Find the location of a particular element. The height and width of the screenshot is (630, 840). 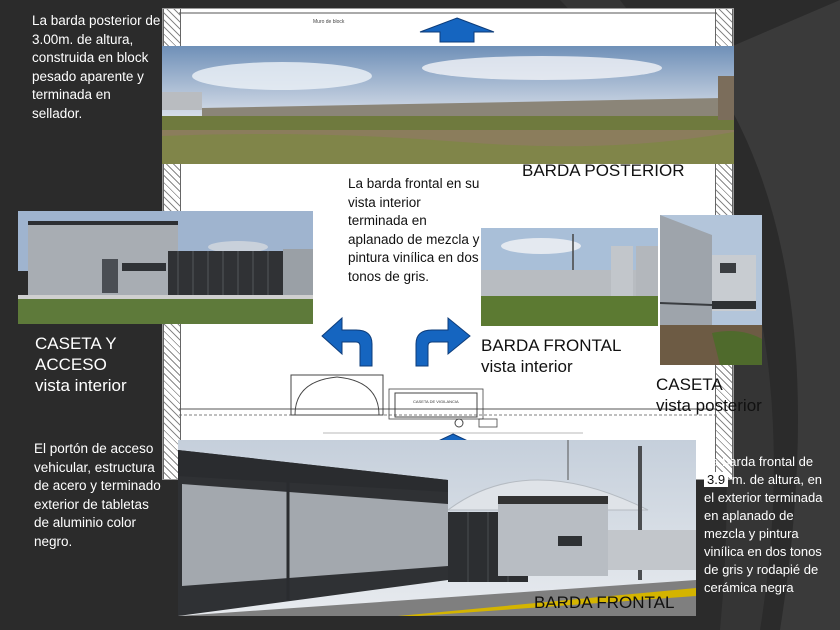

caption-barda-frontal-interior: BARDA FRONTAL vista interior is located at coordinates (551, 356).